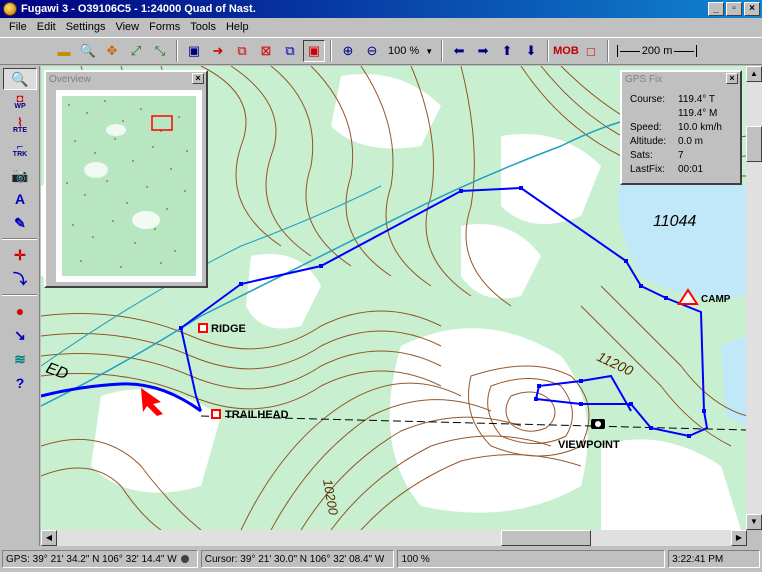 Image resolution: width=762 pixels, height=572 pixels. I want to click on crosshair-icon: ✛, so click(20, 255).